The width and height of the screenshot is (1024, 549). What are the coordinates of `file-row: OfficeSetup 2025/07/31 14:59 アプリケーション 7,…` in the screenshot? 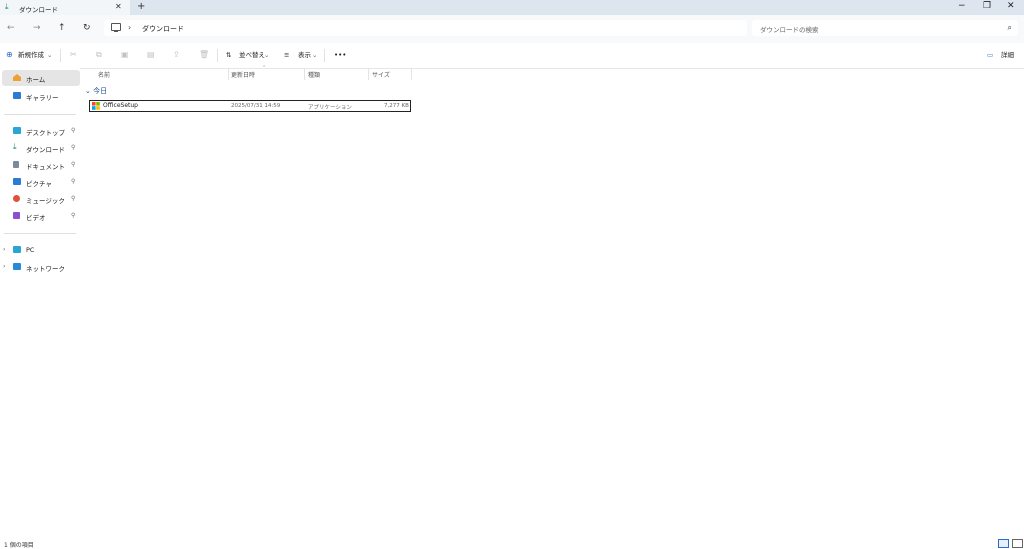 It's located at (250, 106).